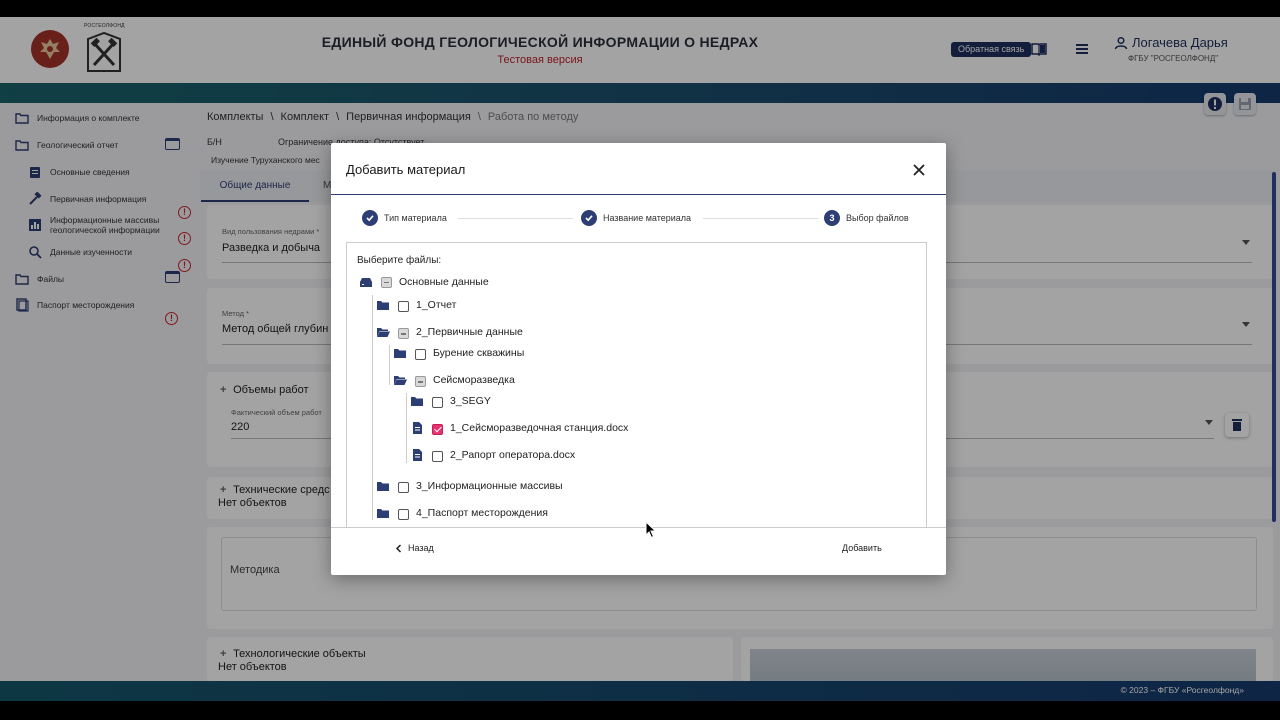 The image size is (1280, 720). What do you see at coordinates (421, 548) in the screenshot?
I see `back-label: Назад` at bounding box center [421, 548].